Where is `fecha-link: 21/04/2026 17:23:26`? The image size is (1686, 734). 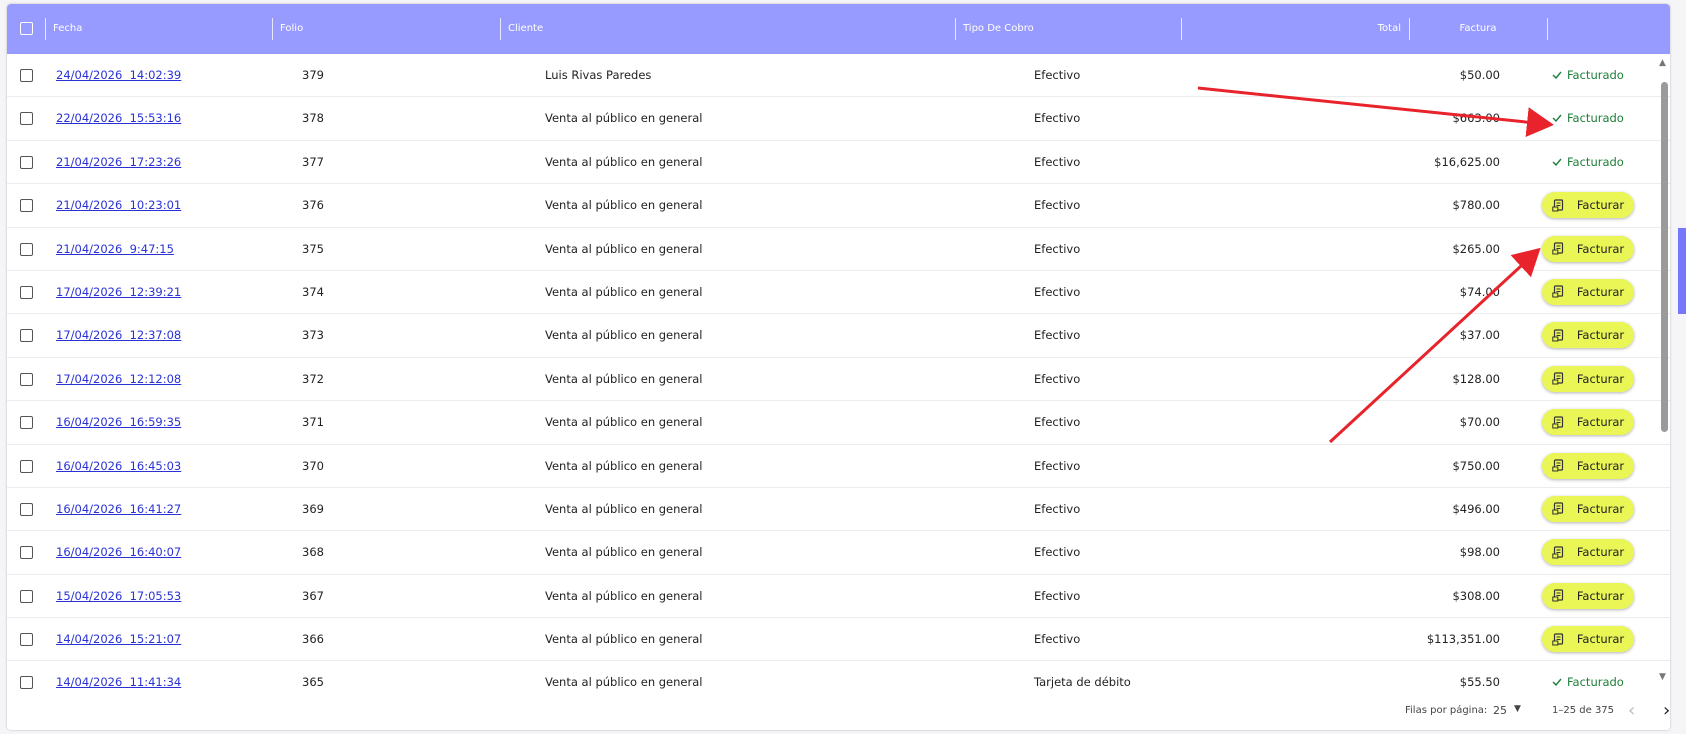 fecha-link: 21/04/2026 17:23:26 is located at coordinates (118, 162).